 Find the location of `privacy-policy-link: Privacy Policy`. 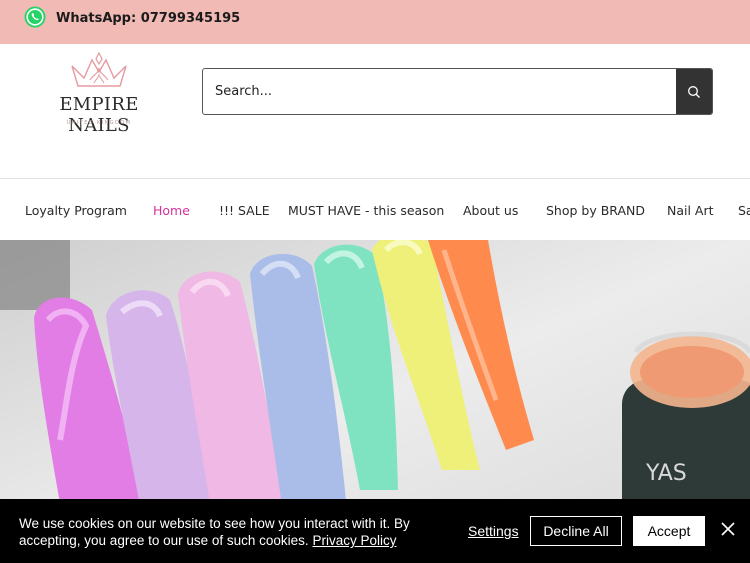

privacy-policy-link: Privacy Policy is located at coordinates (354, 540).